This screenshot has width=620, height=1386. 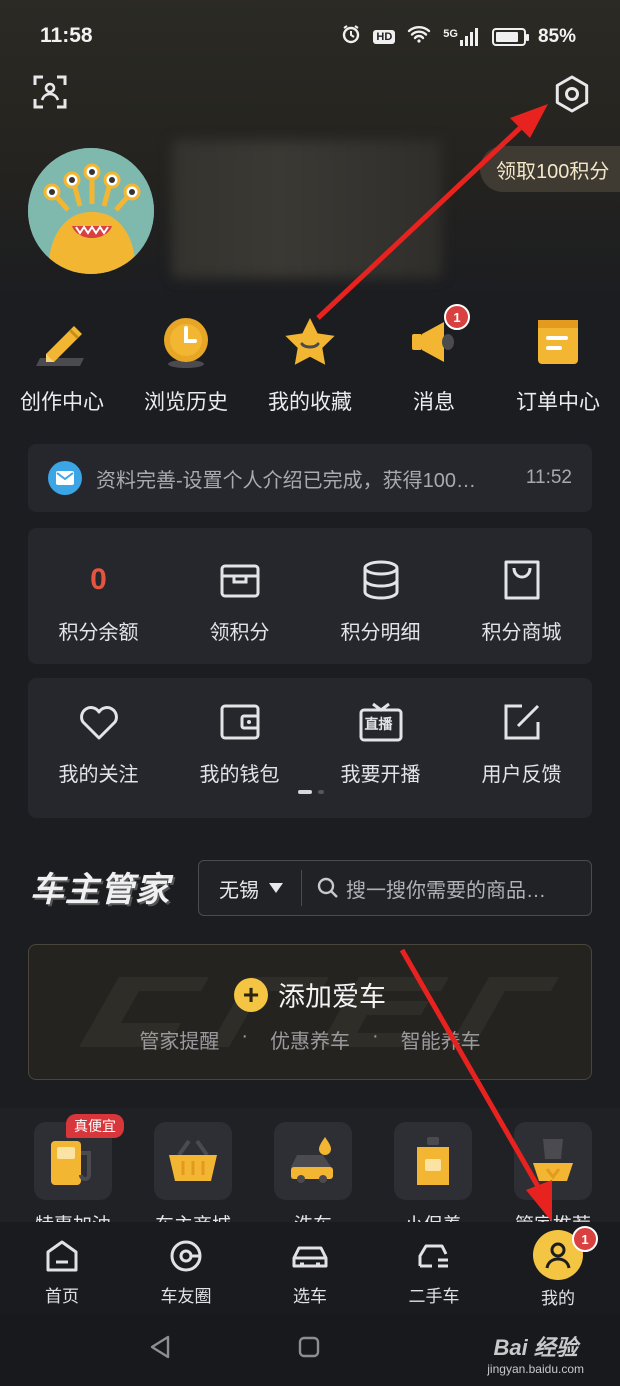 What do you see at coordinates (558, 402) in the screenshot?
I see `quick-action-label: 订单中心` at bounding box center [558, 402].